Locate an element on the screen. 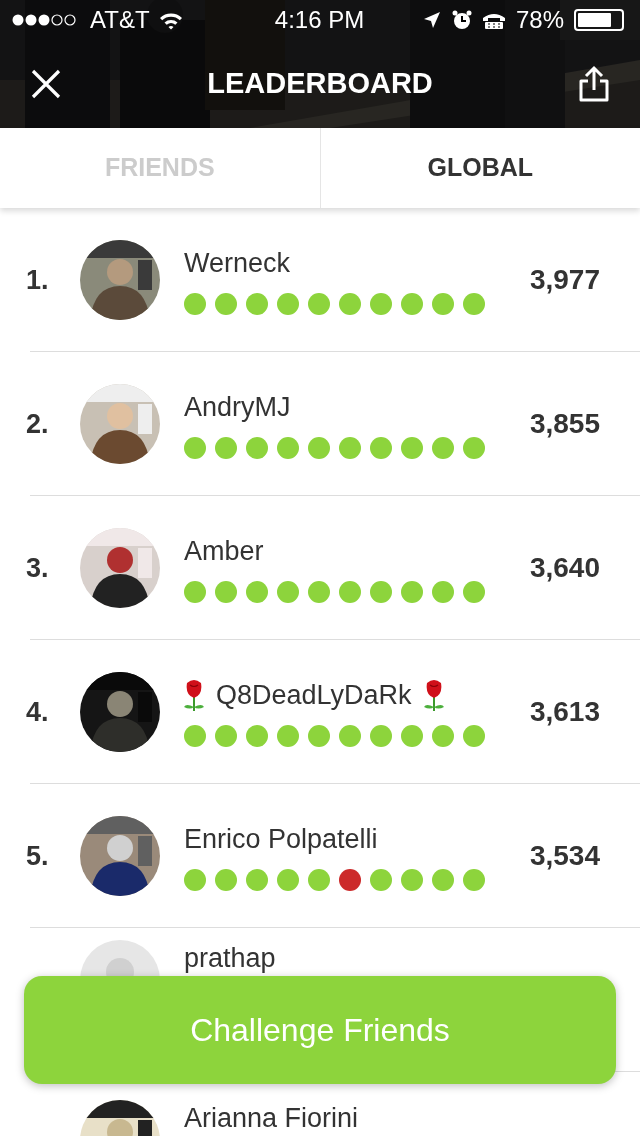  clock-time: 4:16 PM is located at coordinates (319, 20).